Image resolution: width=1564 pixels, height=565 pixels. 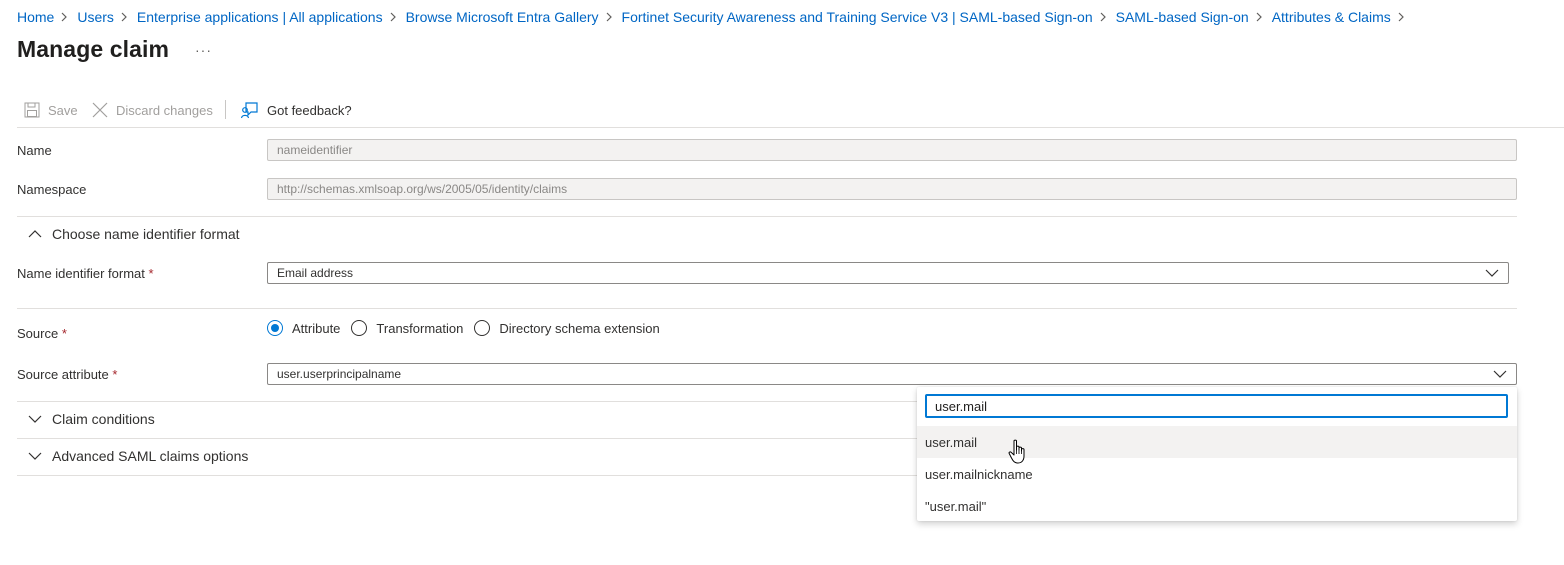 I want to click on discard-changes-button: Discard changes, so click(x=152, y=110).